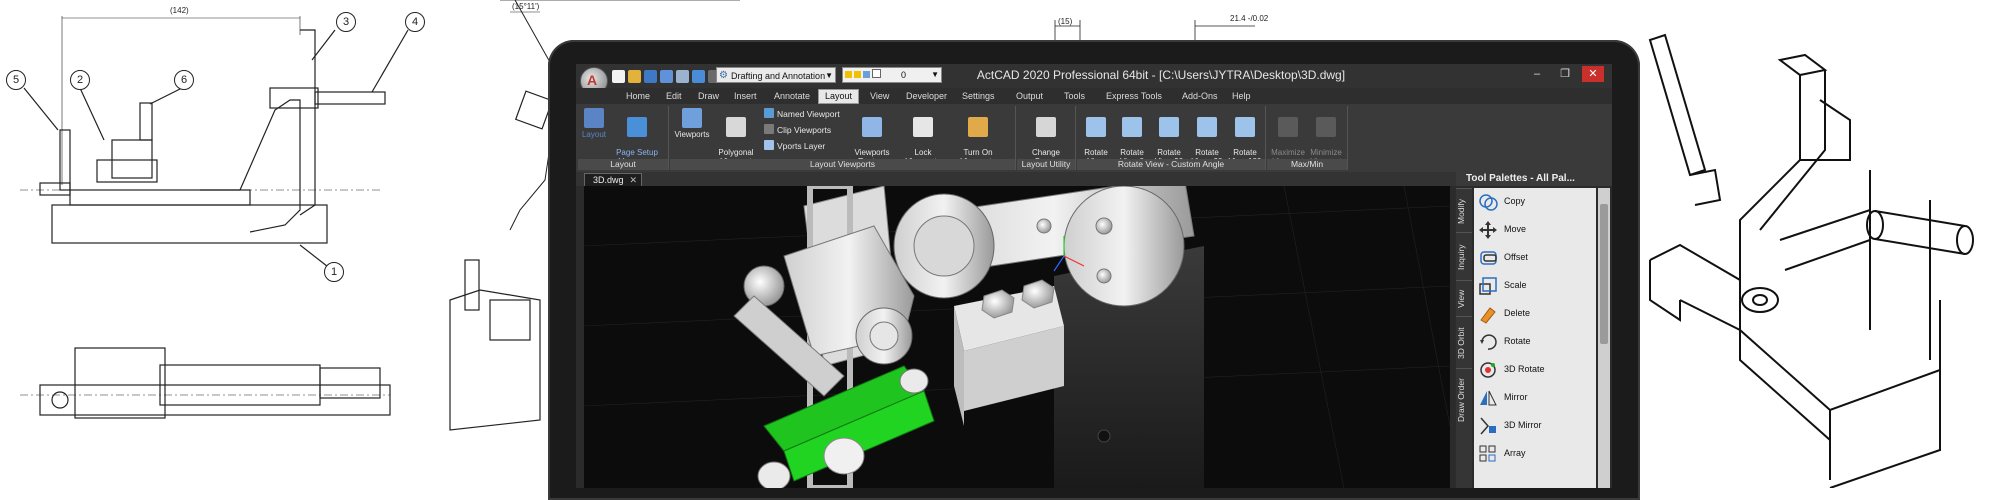 This screenshot has width=2000, height=500. What do you see at coordinates (526, 6) in the screenshot?
I see `dimension-label: (15°11')` at bounding box center [526, 6].